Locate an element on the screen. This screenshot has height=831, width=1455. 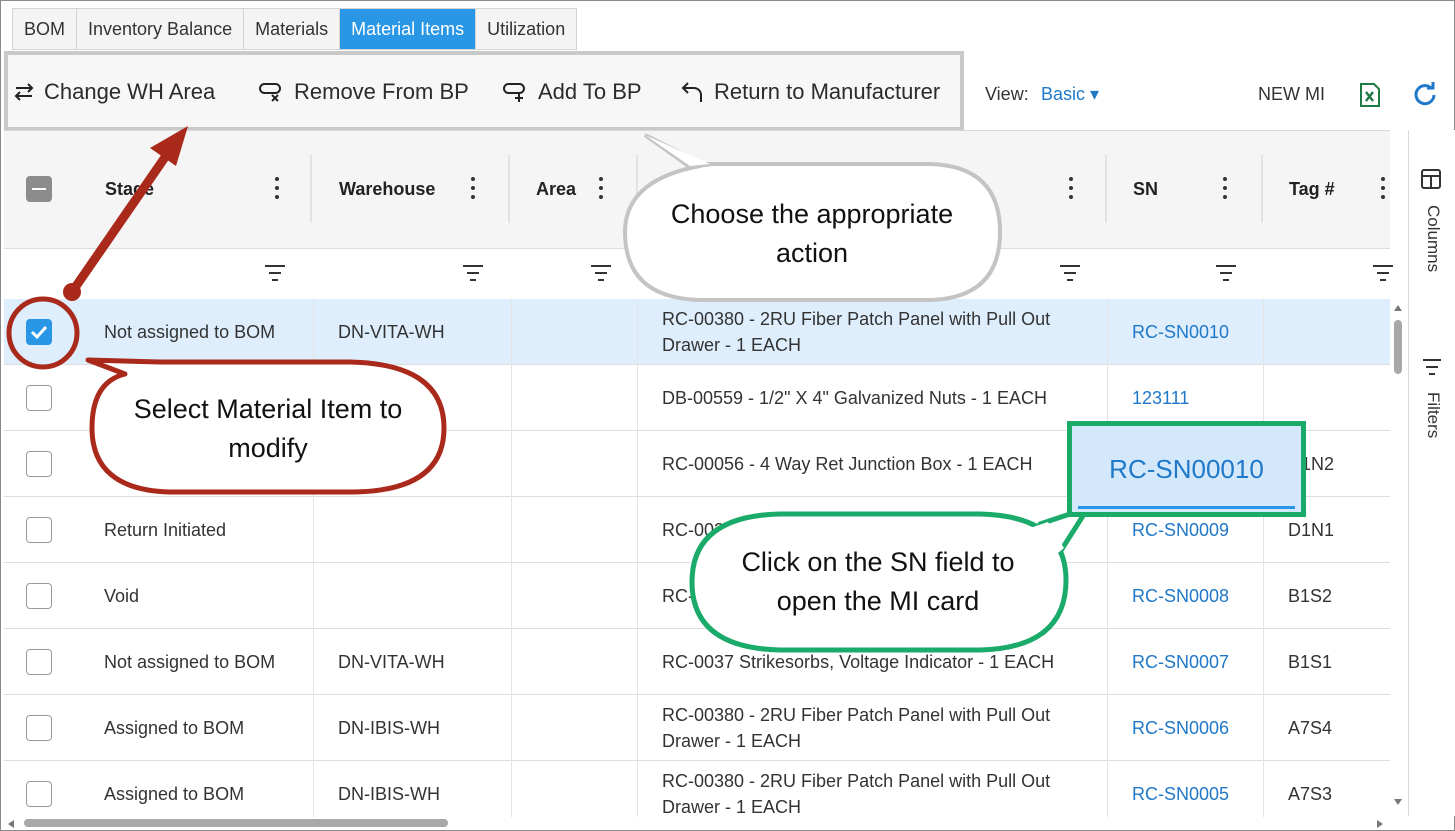
horizontal-scrollbar is located at coordinates (697, 823).